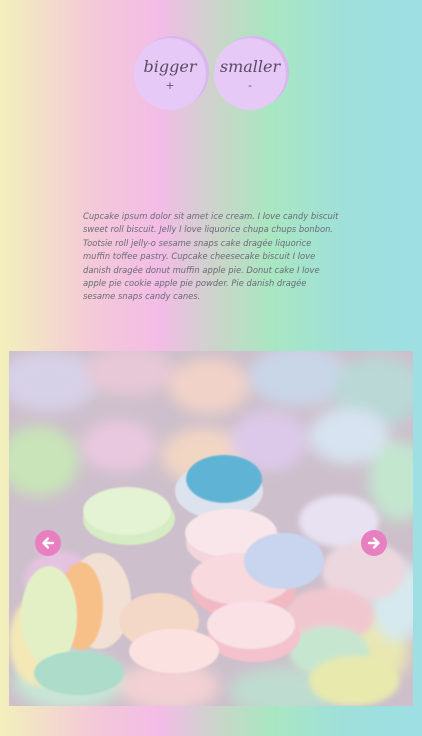  I want to click on smaller-button-face: smaller -, so click(250, 74).